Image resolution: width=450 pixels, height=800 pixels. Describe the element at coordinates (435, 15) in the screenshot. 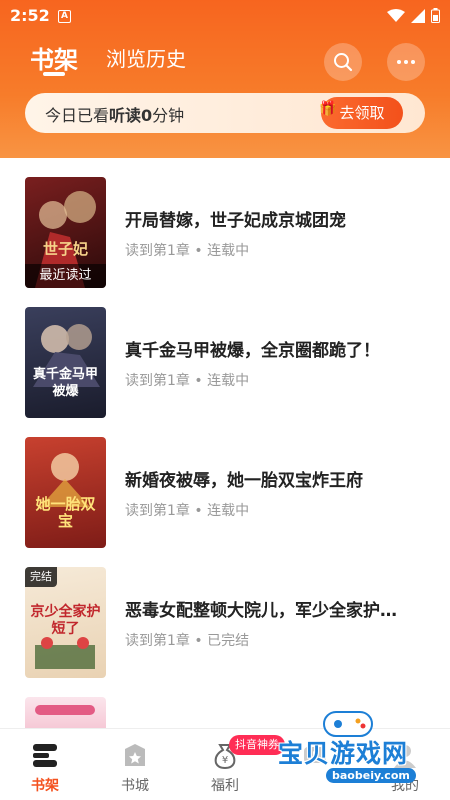

I see `battery-icon` at that location.